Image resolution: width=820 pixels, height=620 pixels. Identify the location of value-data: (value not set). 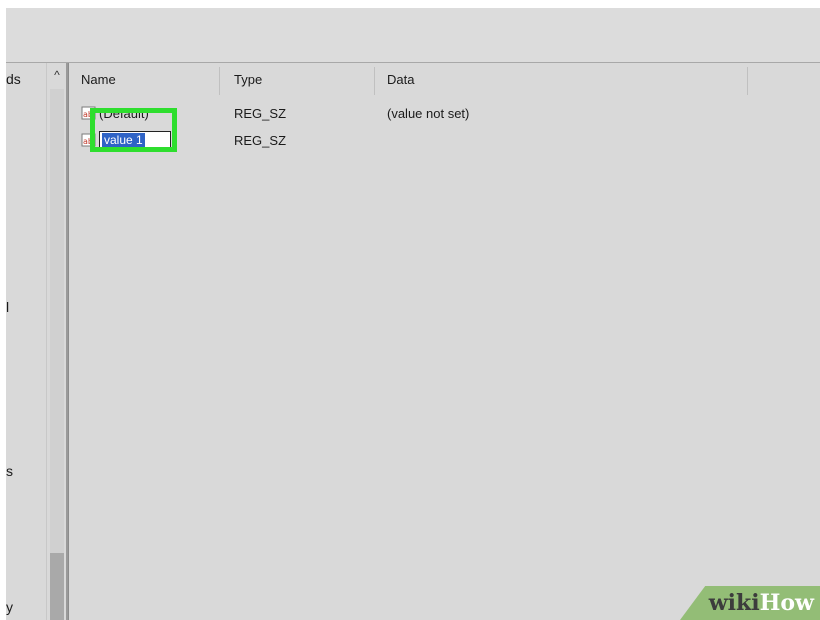
(428, 113).